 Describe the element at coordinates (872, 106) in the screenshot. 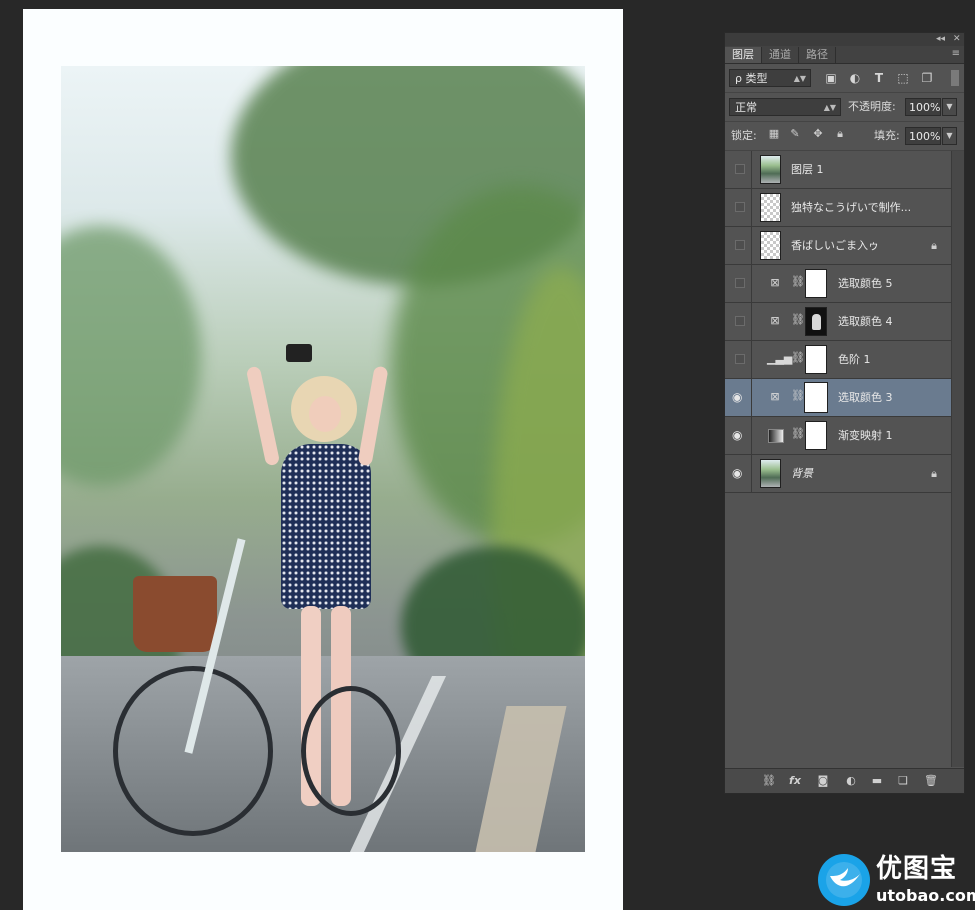

I see `opacity-label: 不透明度:` at that location.